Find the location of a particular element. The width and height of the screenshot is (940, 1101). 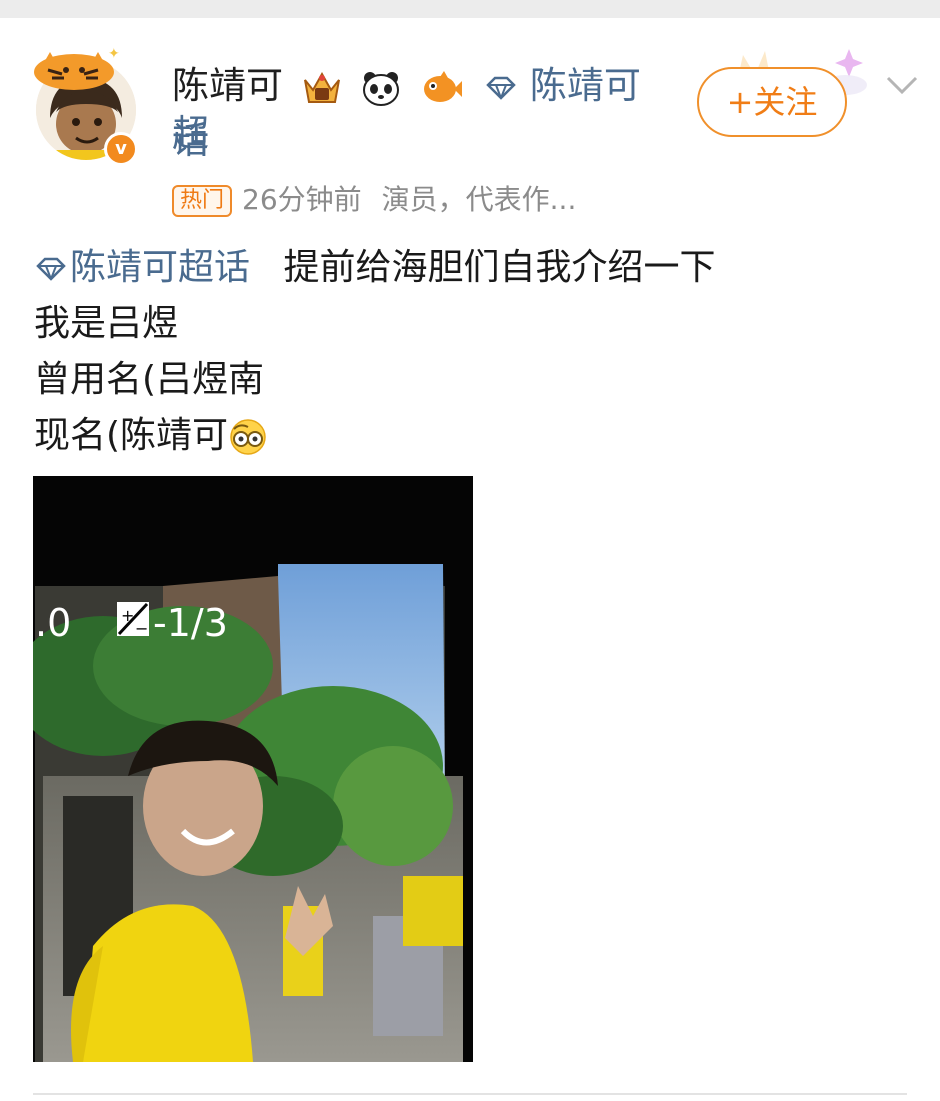

bottom-divider is located at coordinates (470, 1094).